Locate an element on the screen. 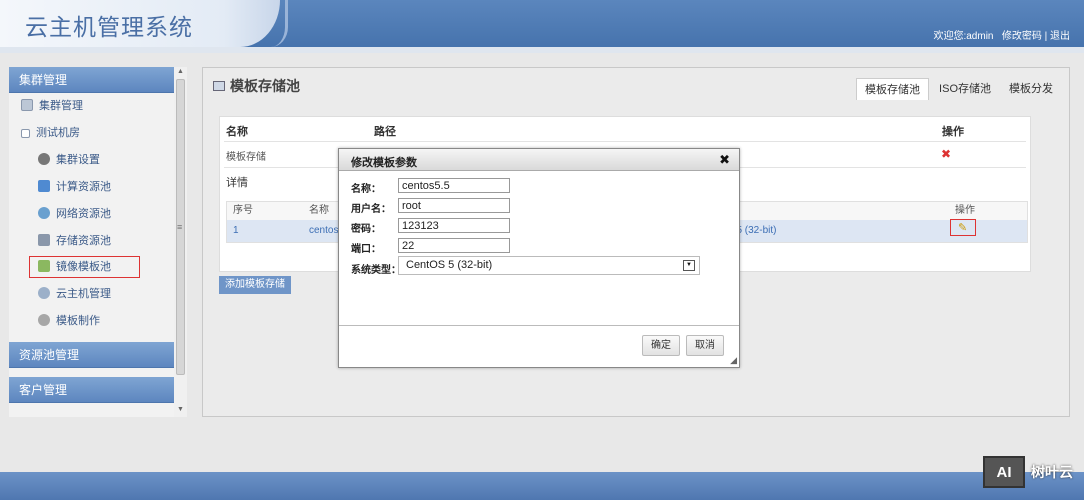  delete-icon: ✖ is located at coordinates (946, 154).